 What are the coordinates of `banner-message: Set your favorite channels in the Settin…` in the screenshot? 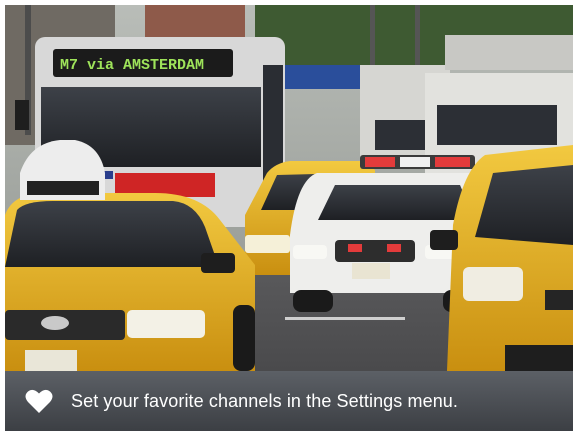 It's located at (265, 400).